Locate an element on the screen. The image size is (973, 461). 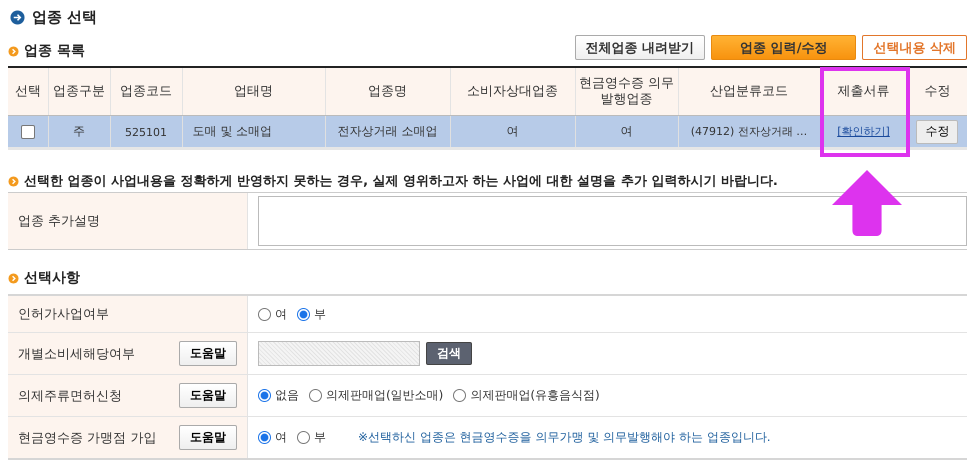
field-label: 개별소비세해당여부 is located at coordinates (76, 354).